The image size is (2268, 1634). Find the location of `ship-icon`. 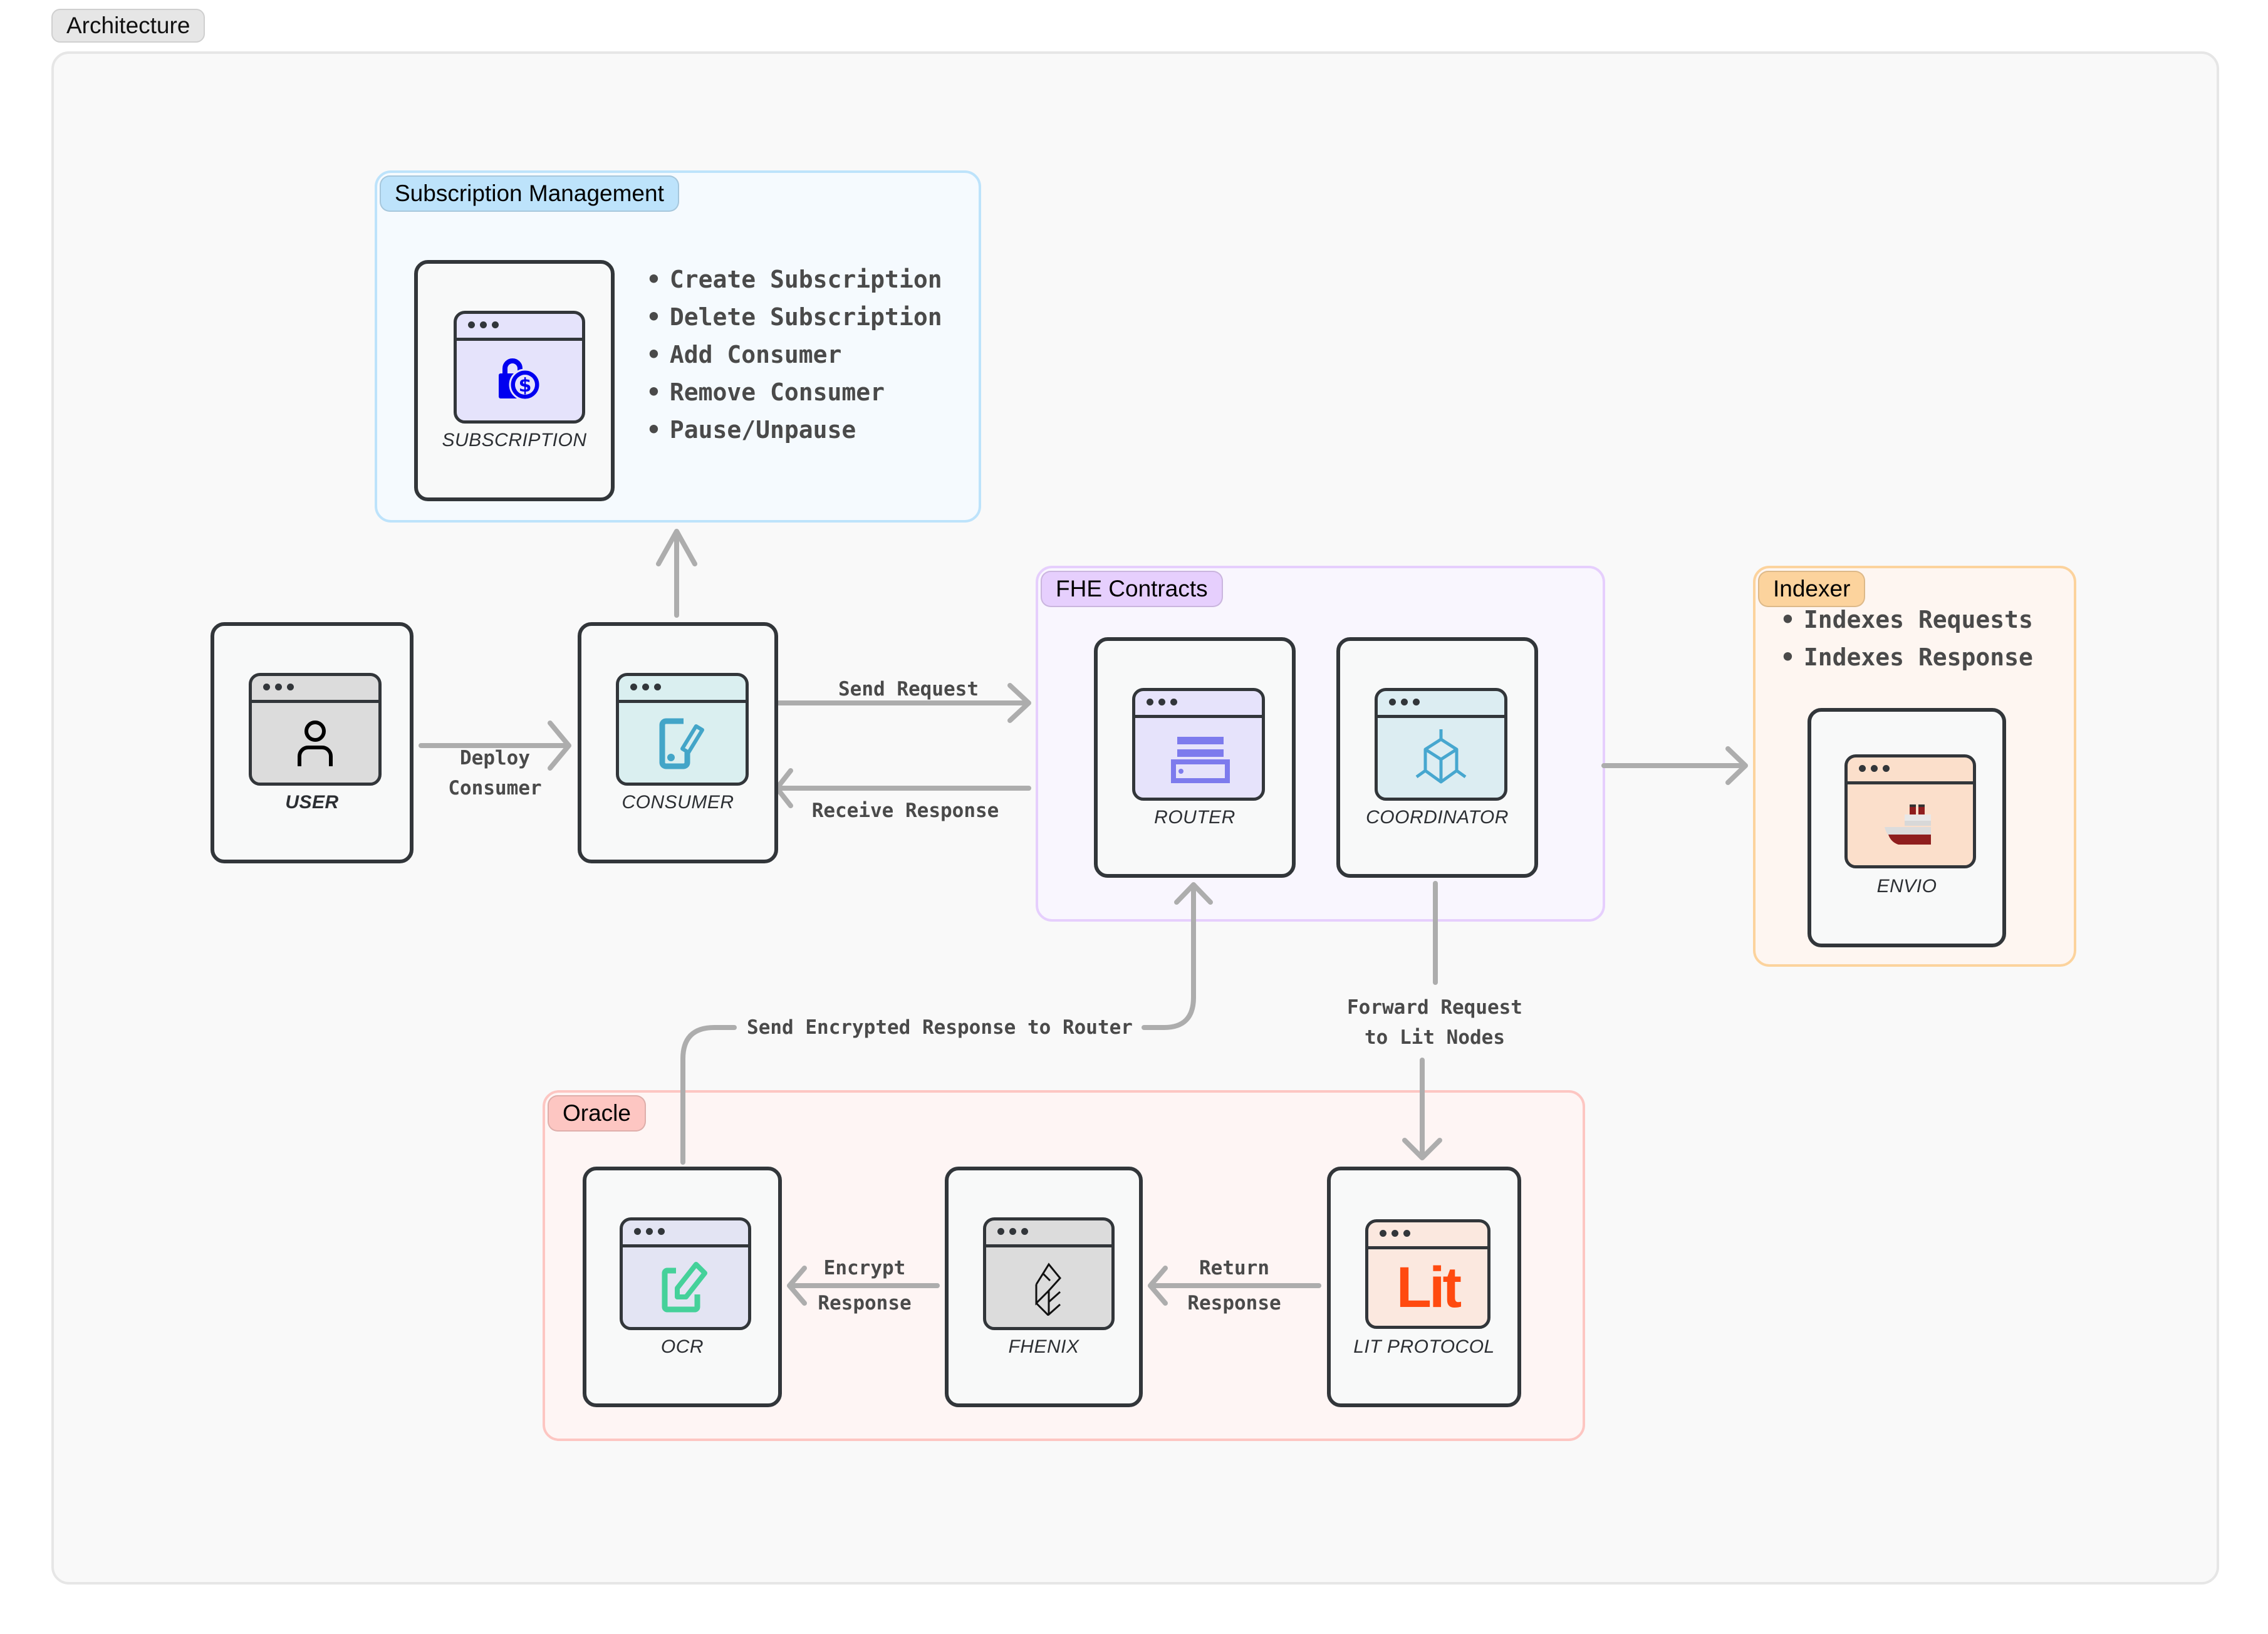

ship-icon is located at coordinates (1910, 824).